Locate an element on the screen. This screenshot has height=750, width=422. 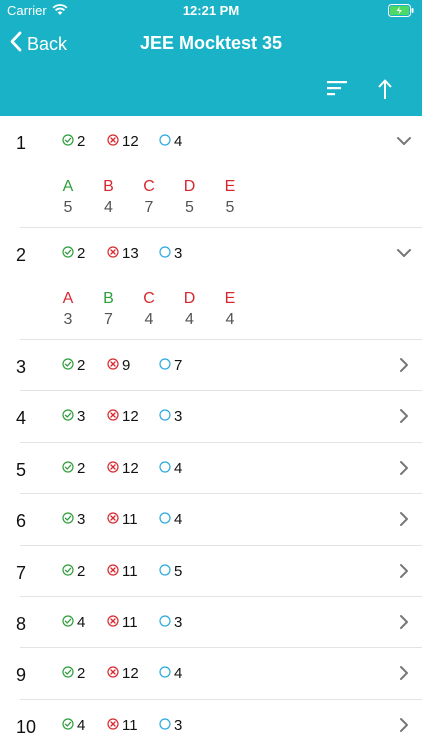
sort-button is located at coordinates (340, 91).